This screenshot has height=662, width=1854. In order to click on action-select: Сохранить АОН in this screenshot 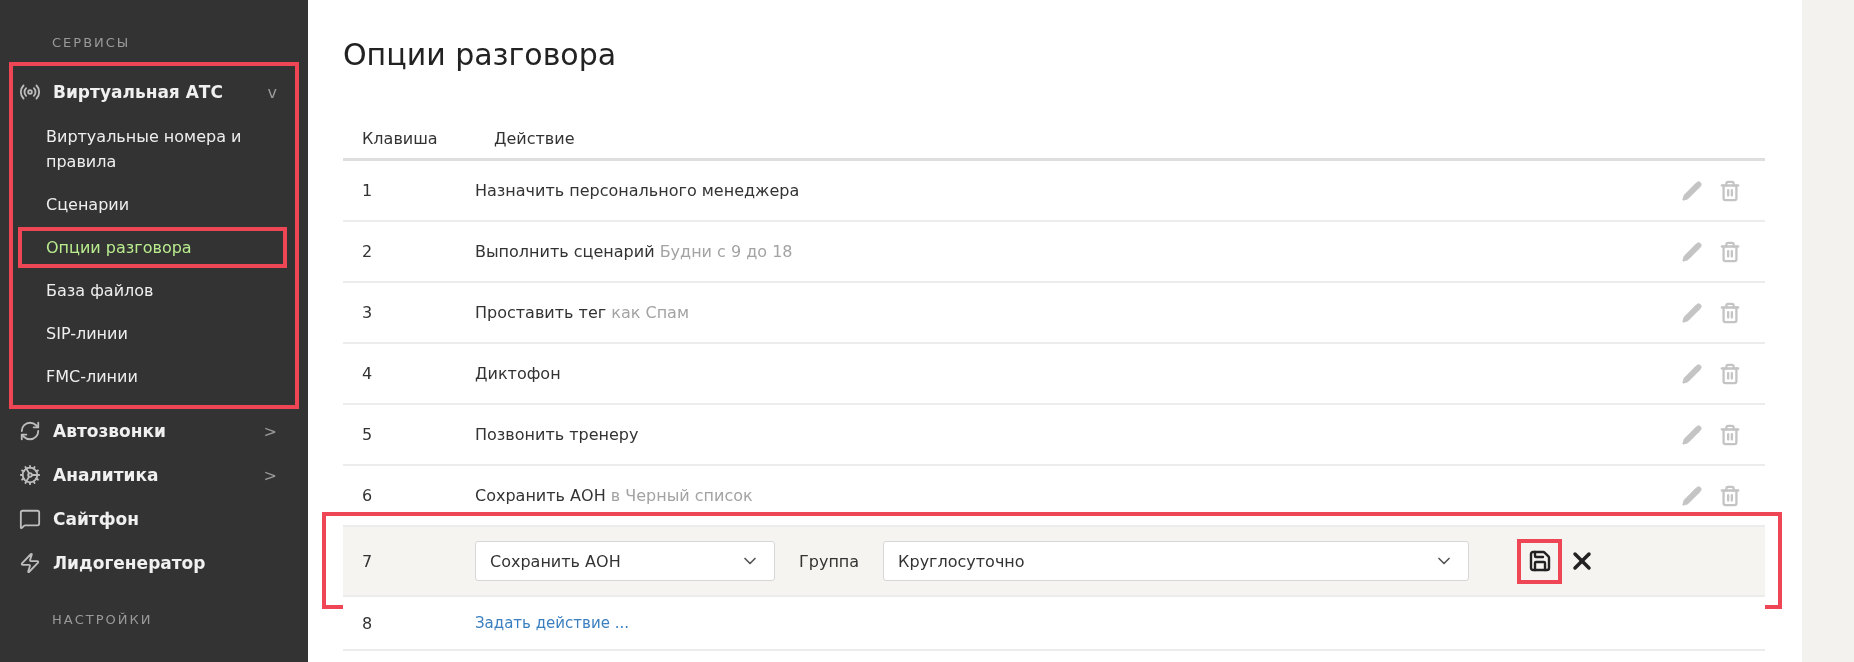, I will do `click(625, 561)`.